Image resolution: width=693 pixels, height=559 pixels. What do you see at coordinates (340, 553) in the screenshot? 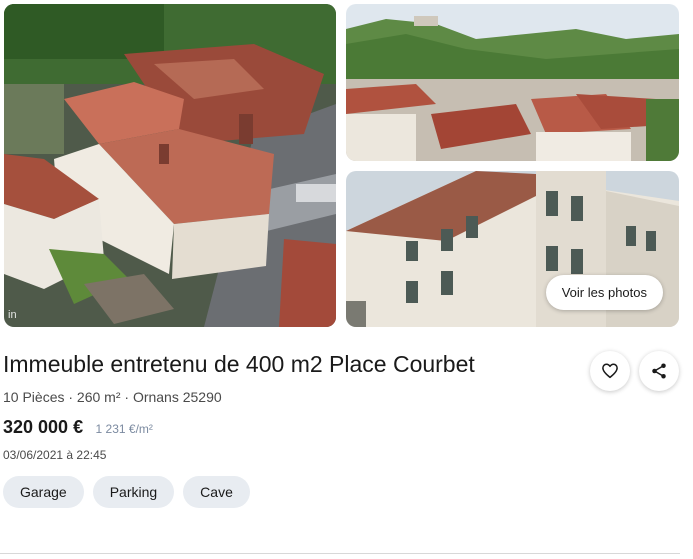
I see `divider` at bounding box center [340, 553].